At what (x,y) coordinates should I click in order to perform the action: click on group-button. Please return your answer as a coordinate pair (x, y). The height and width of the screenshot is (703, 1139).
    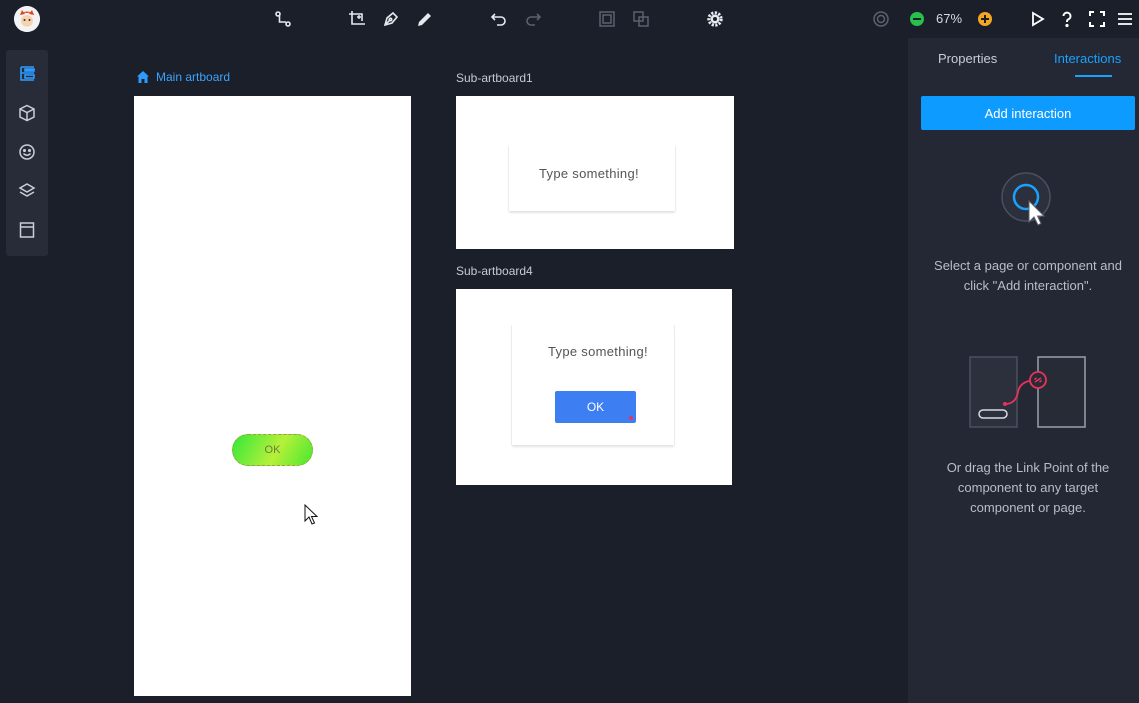
    Looking at the image, I should click on (607, 19).